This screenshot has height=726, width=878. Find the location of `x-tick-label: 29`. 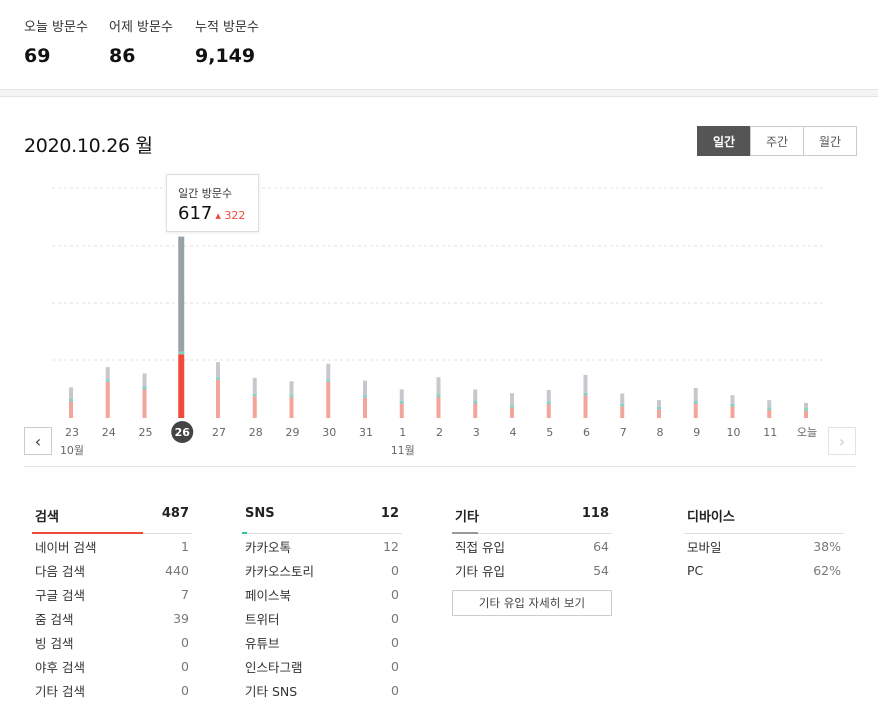

x-tick-label: 29 is located at coordinates (293, 432).